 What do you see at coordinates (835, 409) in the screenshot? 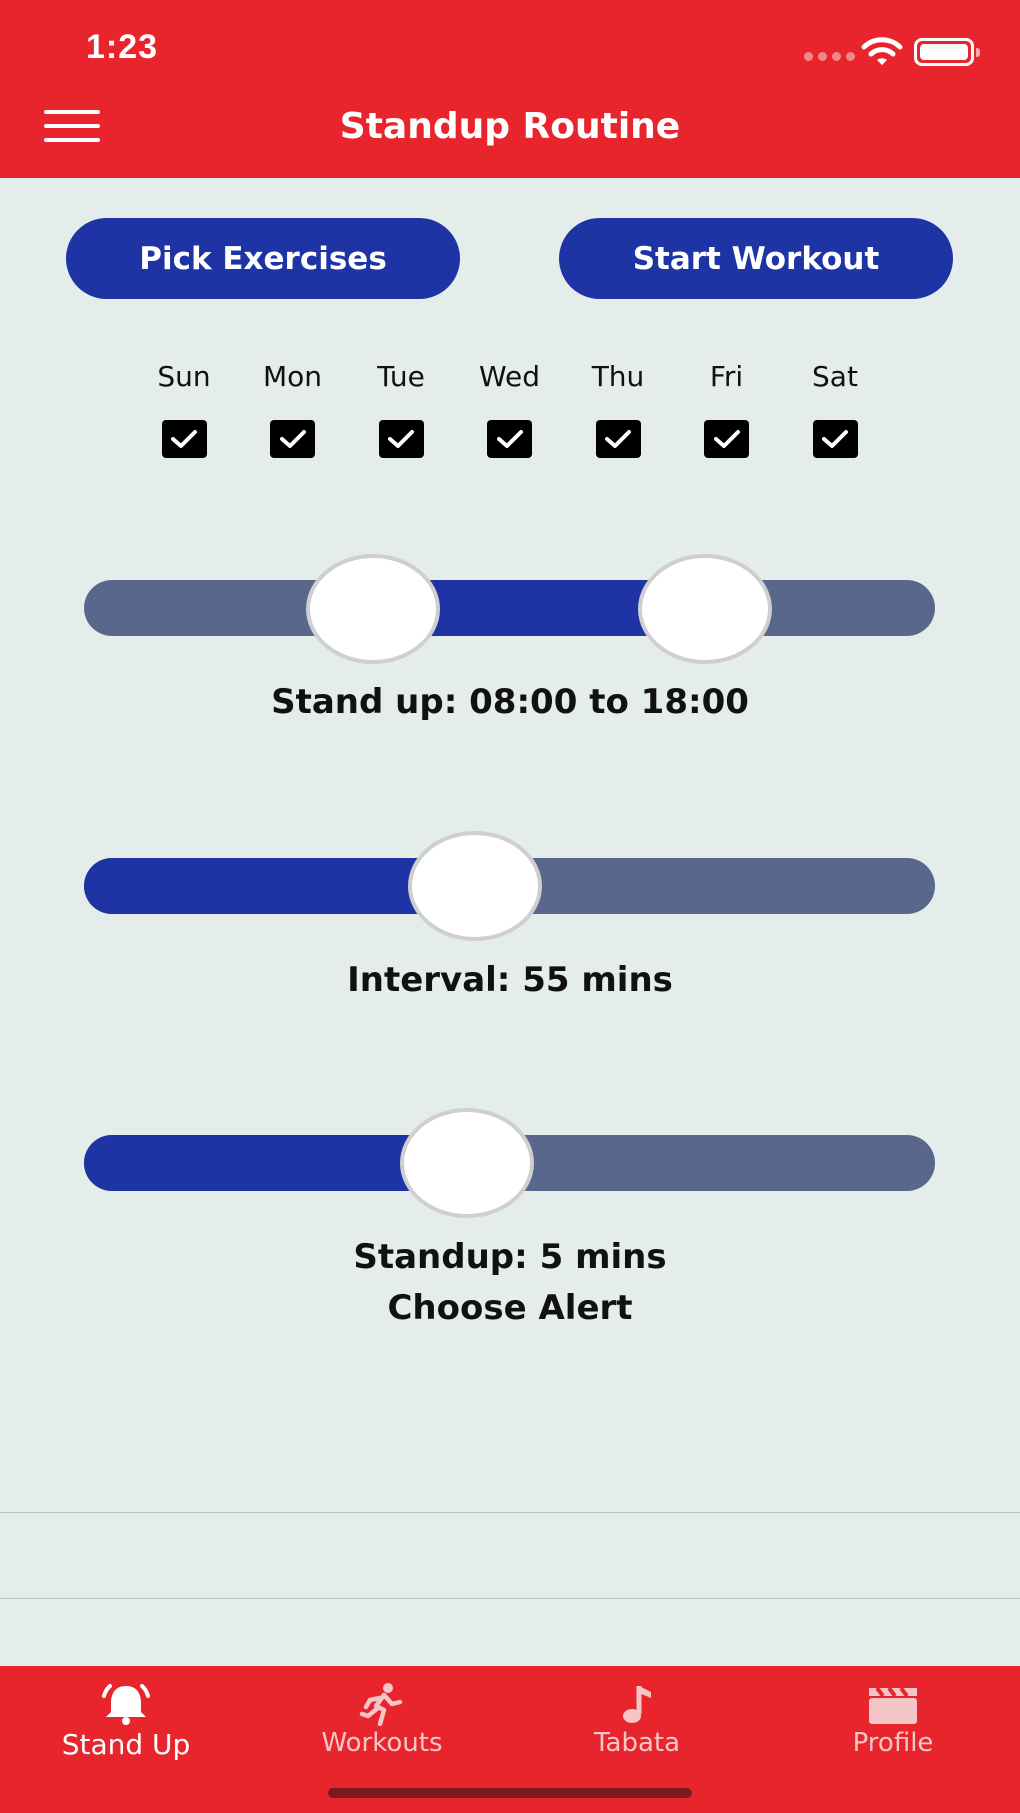
I see `day-sat: Sat` at bounding box center [835, 409].